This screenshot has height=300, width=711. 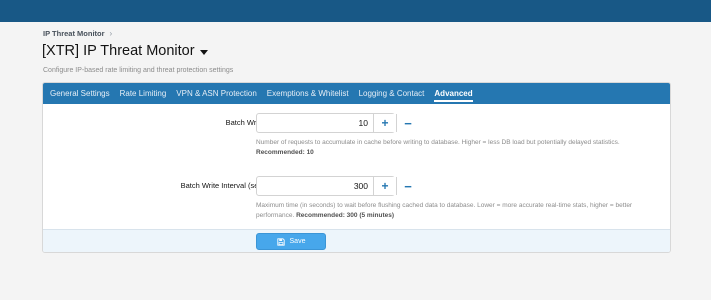 What do you see at coordinates (74, 33) in the screenshot?
I see `breadcrumb-item: IP Threat Monitor` at bounding box center [74, 33].